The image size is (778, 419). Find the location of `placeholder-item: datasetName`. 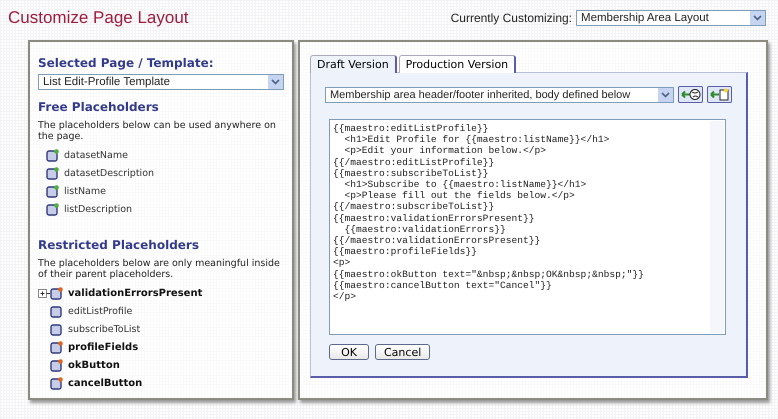

placeholder-item: datasetName is located at coordinates (96, 155).